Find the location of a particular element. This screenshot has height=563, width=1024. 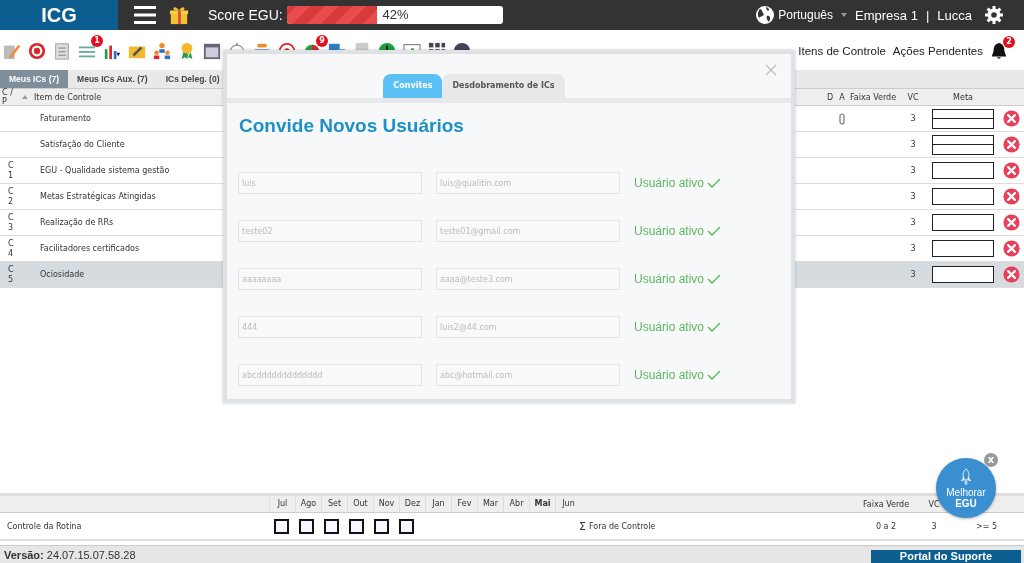

month-header: Out is located at coordinates (360, 504).